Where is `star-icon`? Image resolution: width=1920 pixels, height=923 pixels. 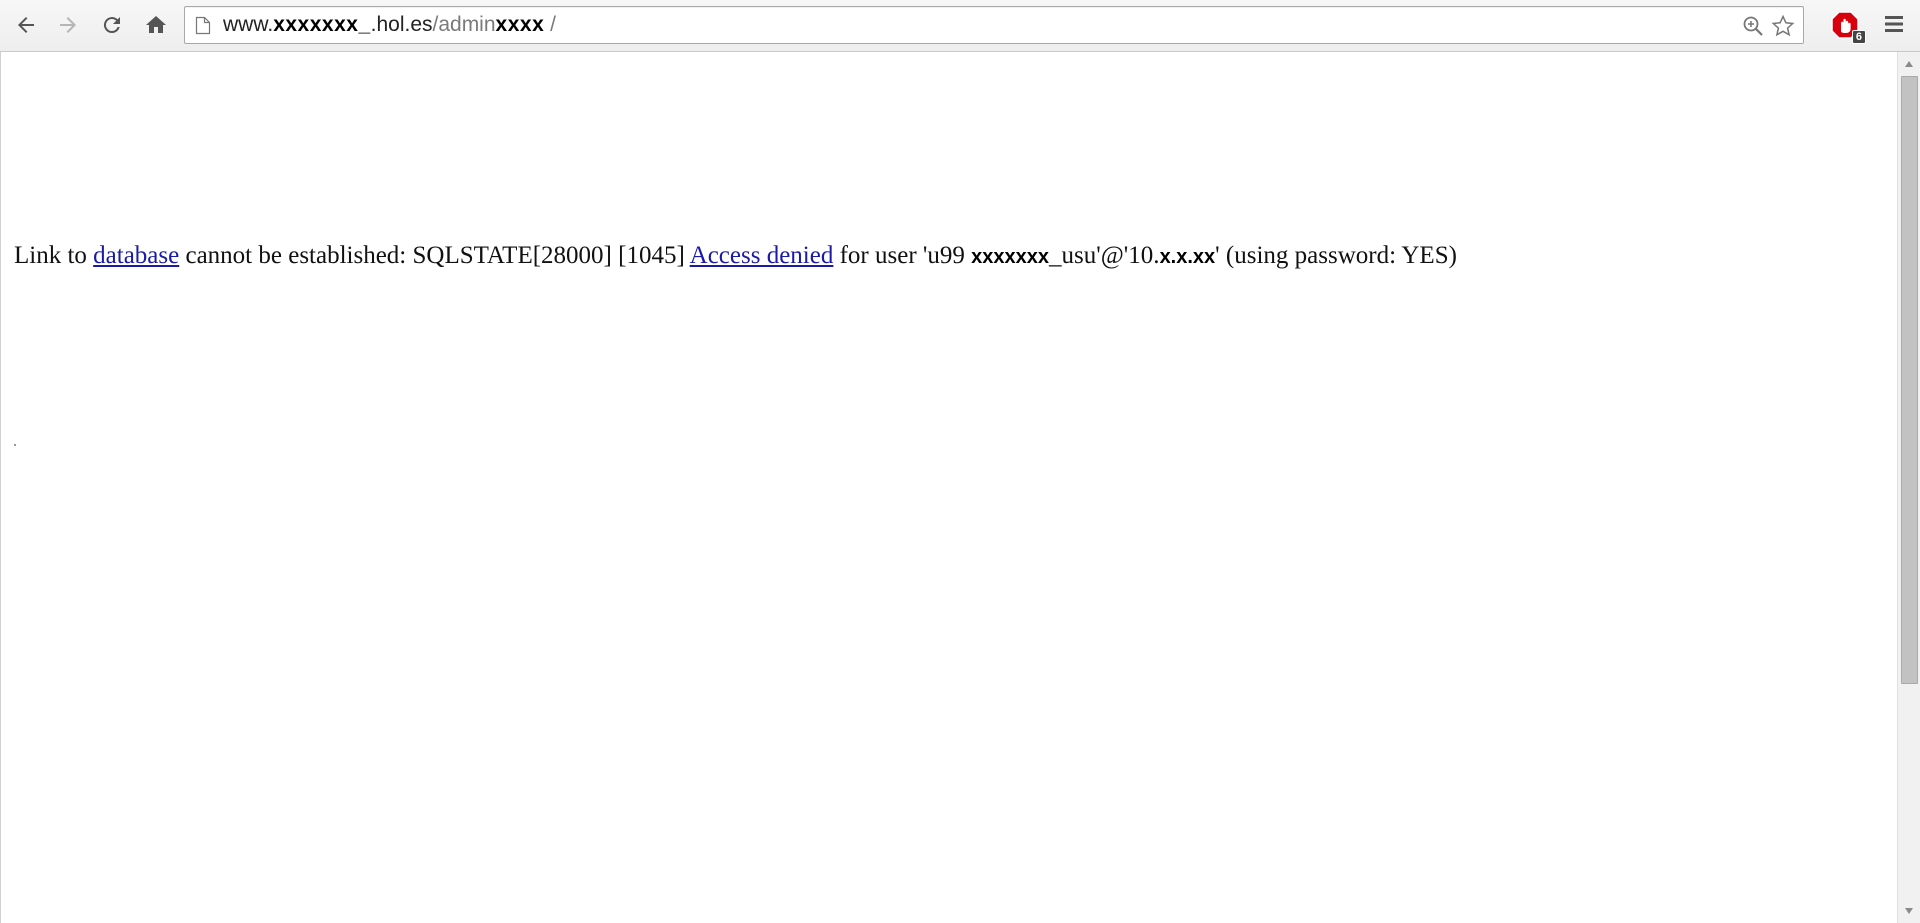
star-icon is located at coordinates (1783, 28).